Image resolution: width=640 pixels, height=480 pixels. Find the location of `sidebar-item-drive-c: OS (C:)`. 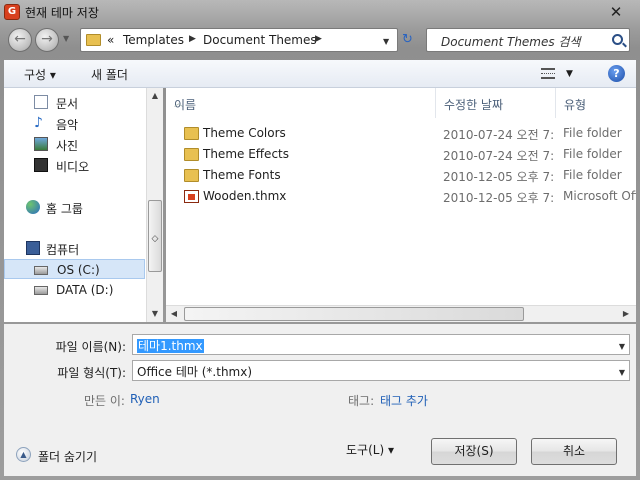

sidebar-item-drive-c: OS (C:) is located at coordinates (74, 269).